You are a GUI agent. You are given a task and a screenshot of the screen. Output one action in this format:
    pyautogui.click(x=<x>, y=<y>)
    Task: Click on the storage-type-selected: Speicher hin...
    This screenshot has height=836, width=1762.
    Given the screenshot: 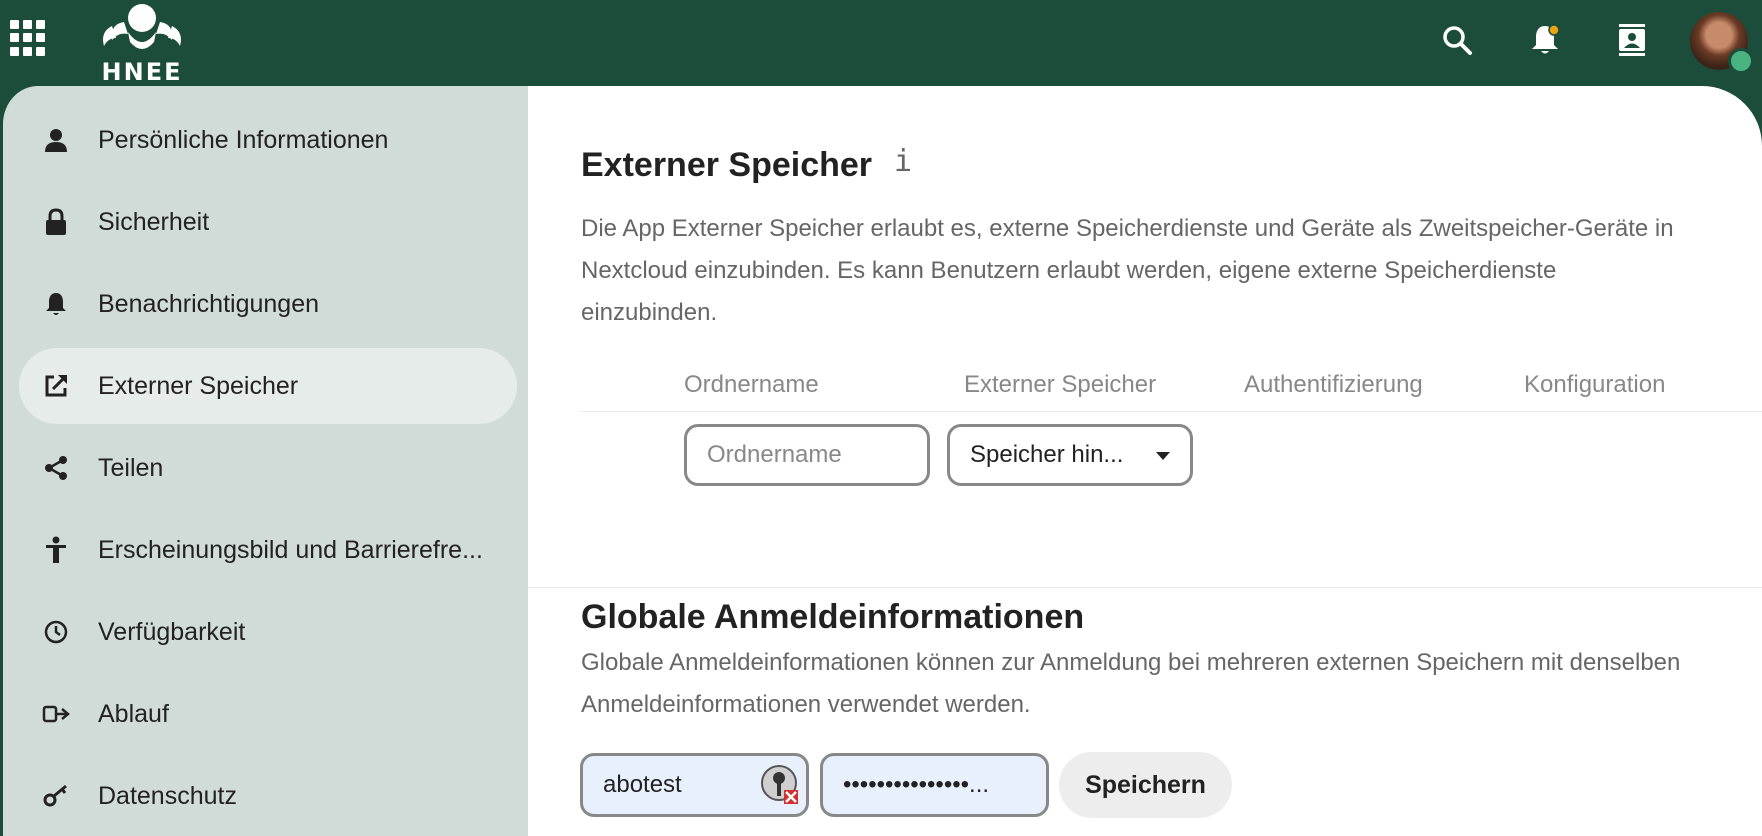 What is the action you would take?
    pyautogui.click(x=1047, y=454)
    